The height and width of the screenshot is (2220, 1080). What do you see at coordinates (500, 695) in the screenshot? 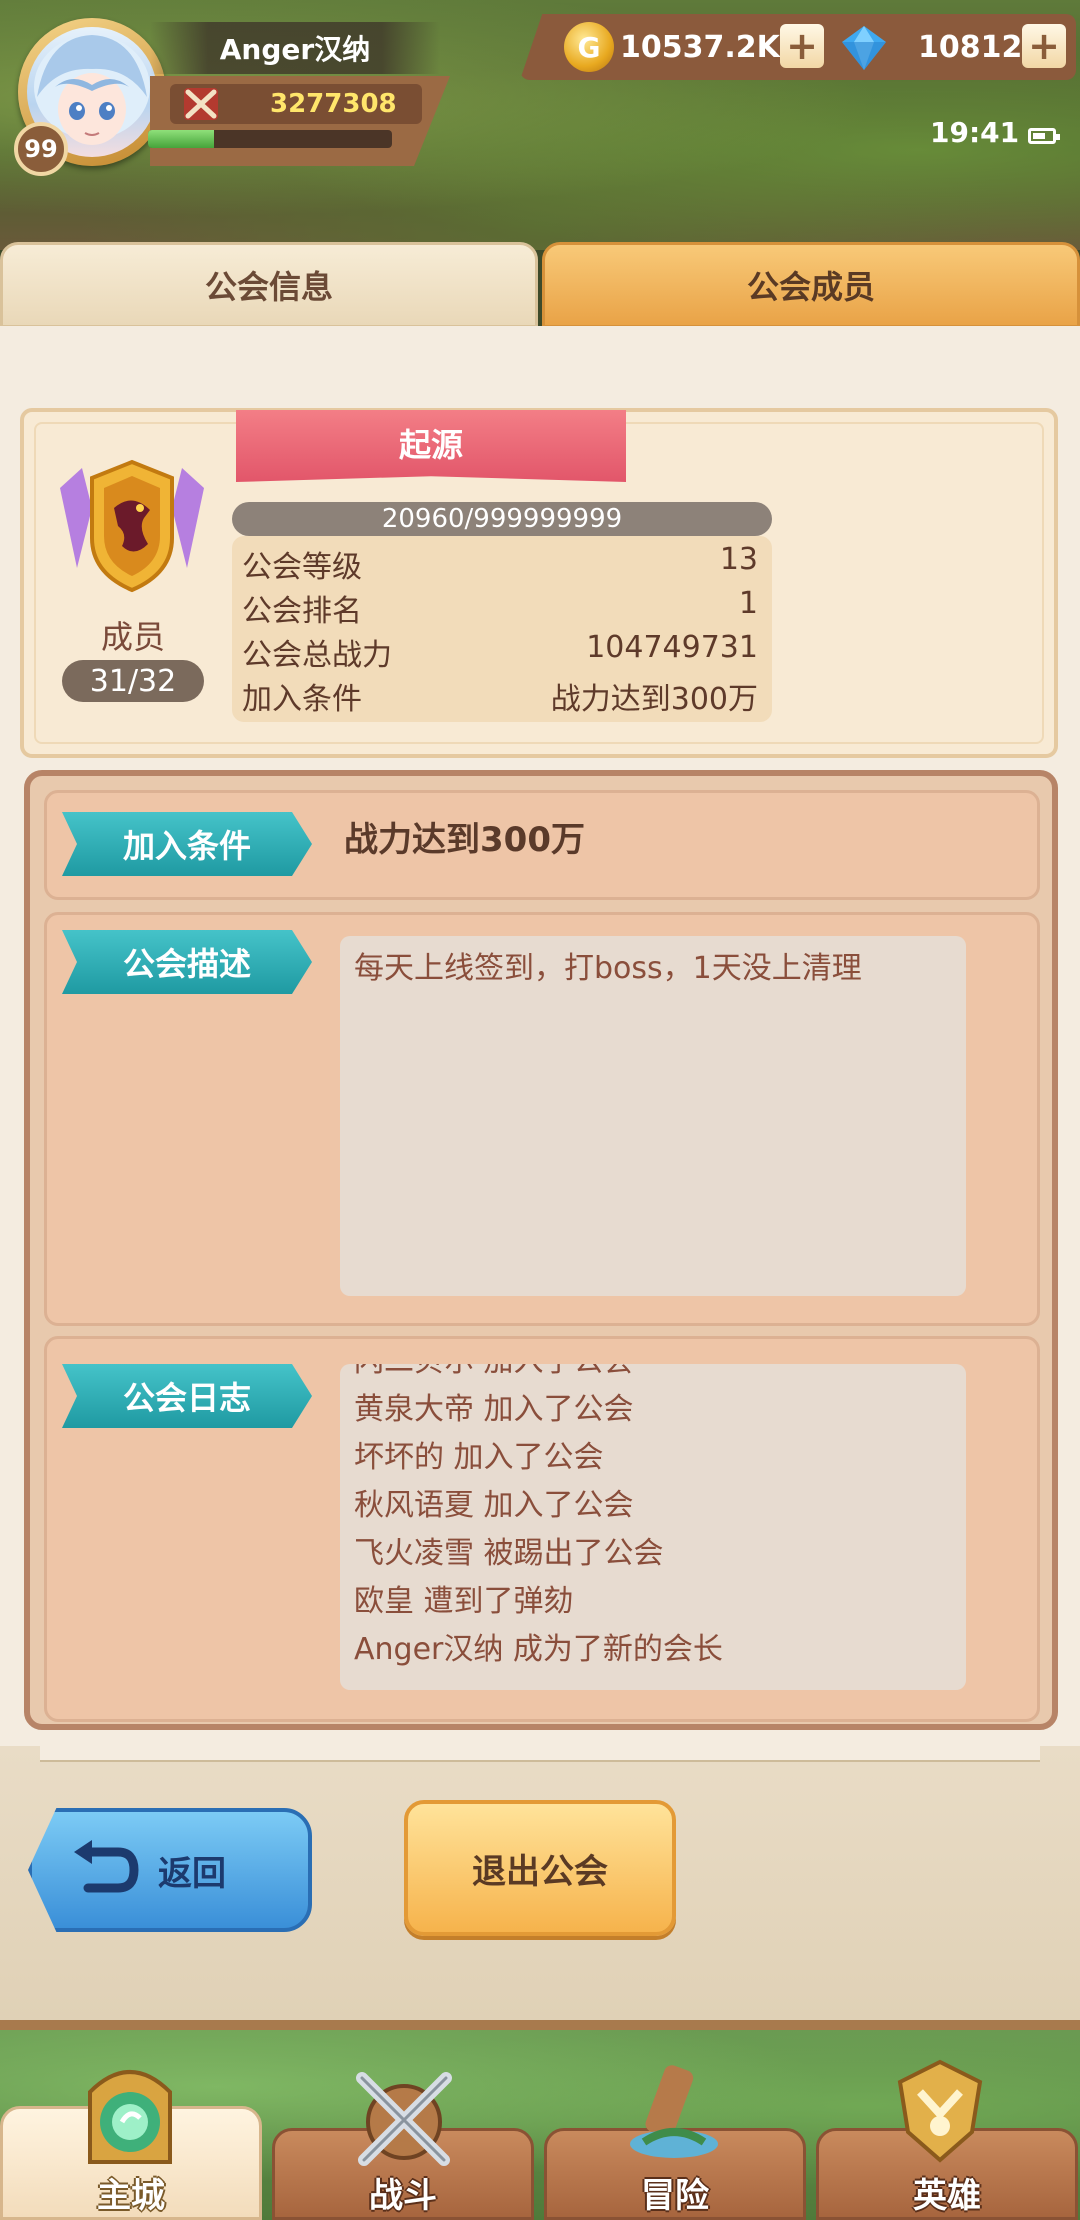
I see `stat-row-join-condition: 加入条件 战力达到300万` at bounding box center [500, 695].